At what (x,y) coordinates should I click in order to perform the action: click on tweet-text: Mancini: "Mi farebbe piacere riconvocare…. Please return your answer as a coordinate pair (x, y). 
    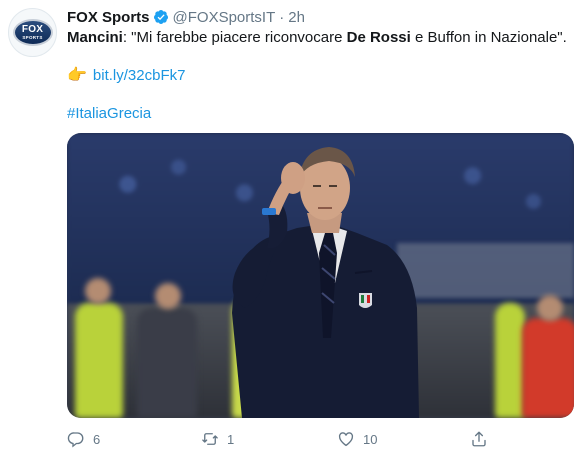
    Looking at the image, I should click on (319, 38).